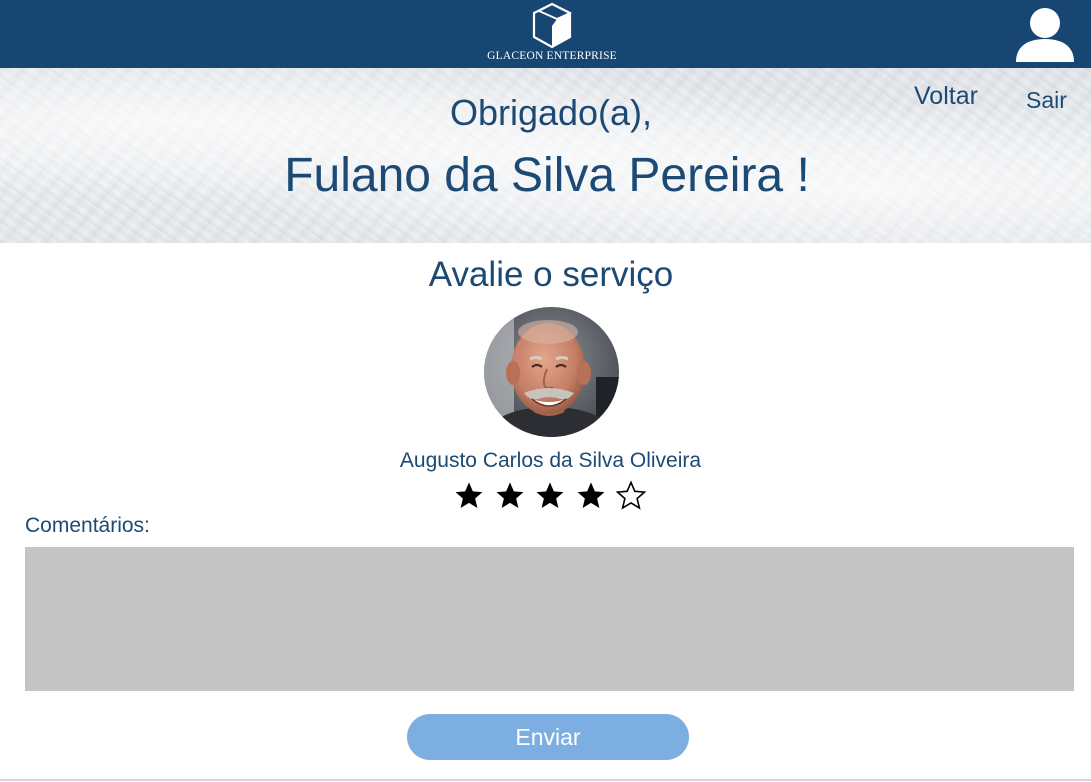 The width and height of the screenshot is (1091, 782). I want to click on rating-title: Avalie o serviço, so click(551, 274).